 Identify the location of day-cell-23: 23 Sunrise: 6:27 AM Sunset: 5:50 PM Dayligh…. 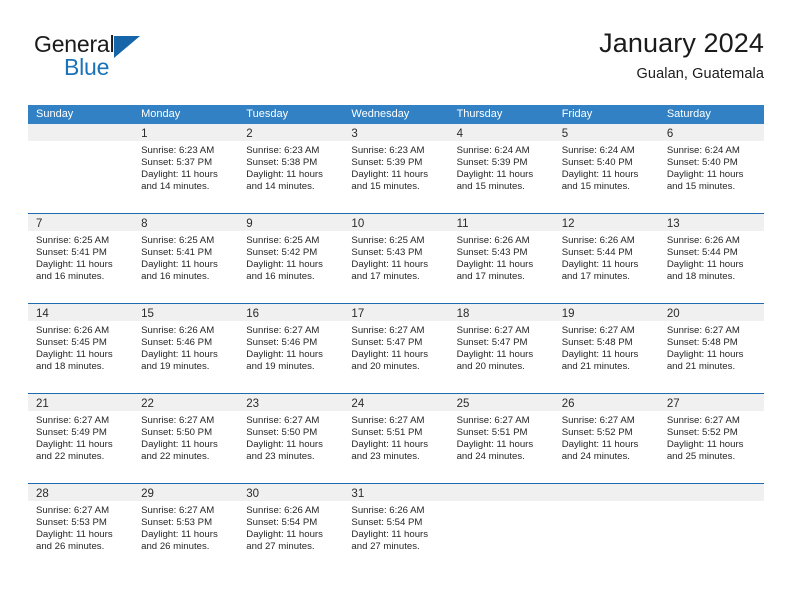
(291, 438).